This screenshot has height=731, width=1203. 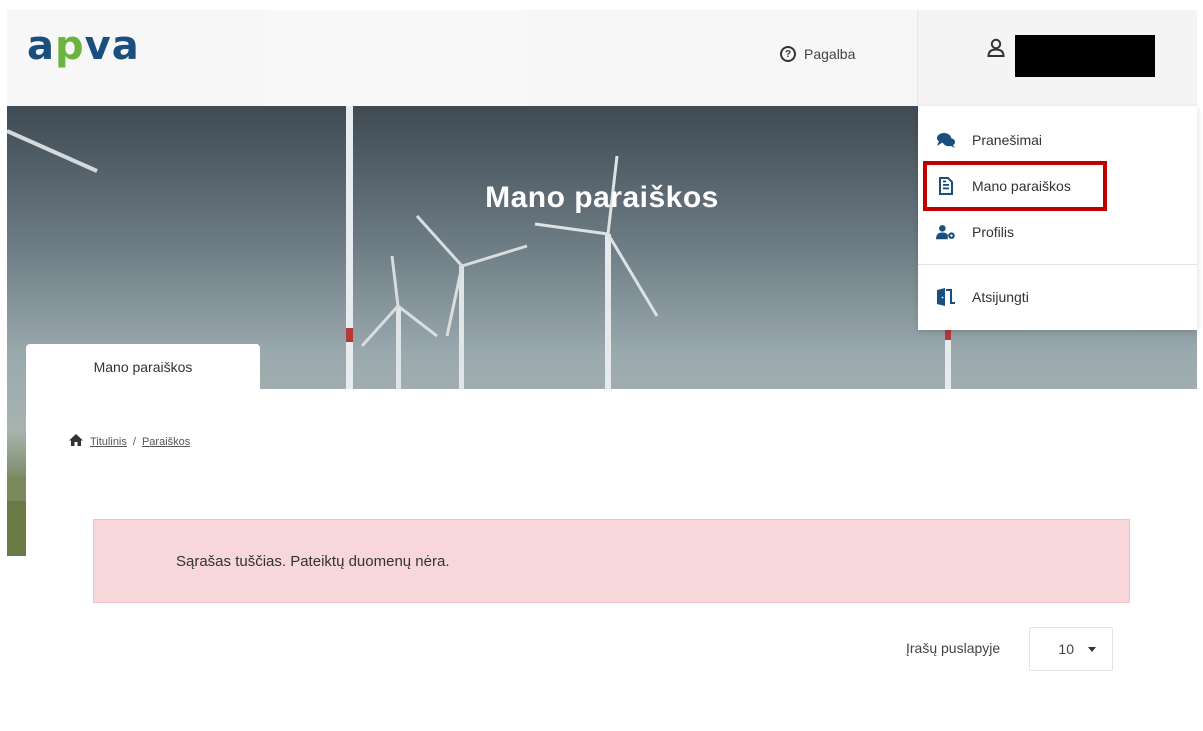 What do you see at coordinates (1092, 649) in the screenshot?
I see `caret-down-icon` at bounding box center [1092, 649].